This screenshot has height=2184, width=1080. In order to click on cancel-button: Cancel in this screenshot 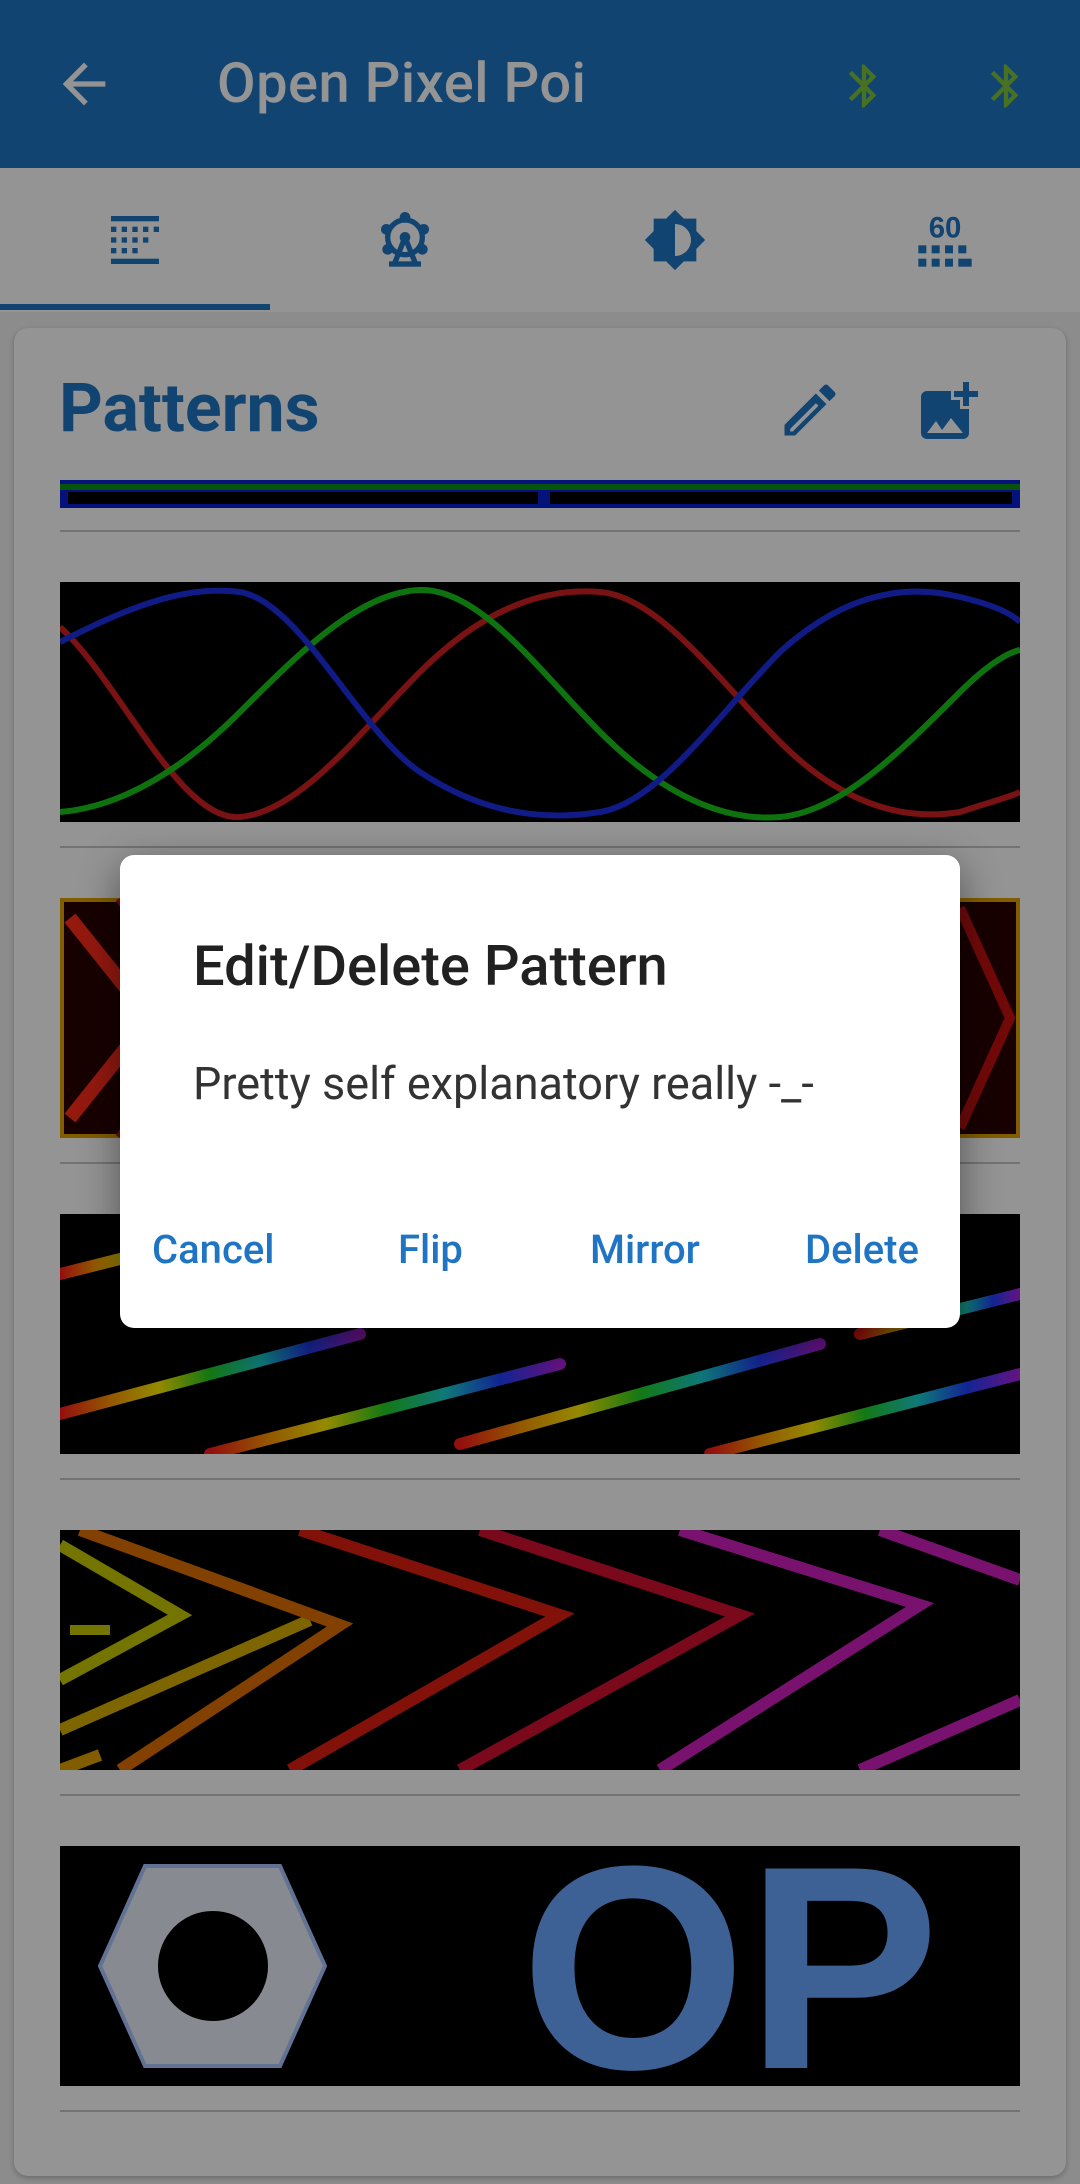, I will do `click(213, 1249)`.